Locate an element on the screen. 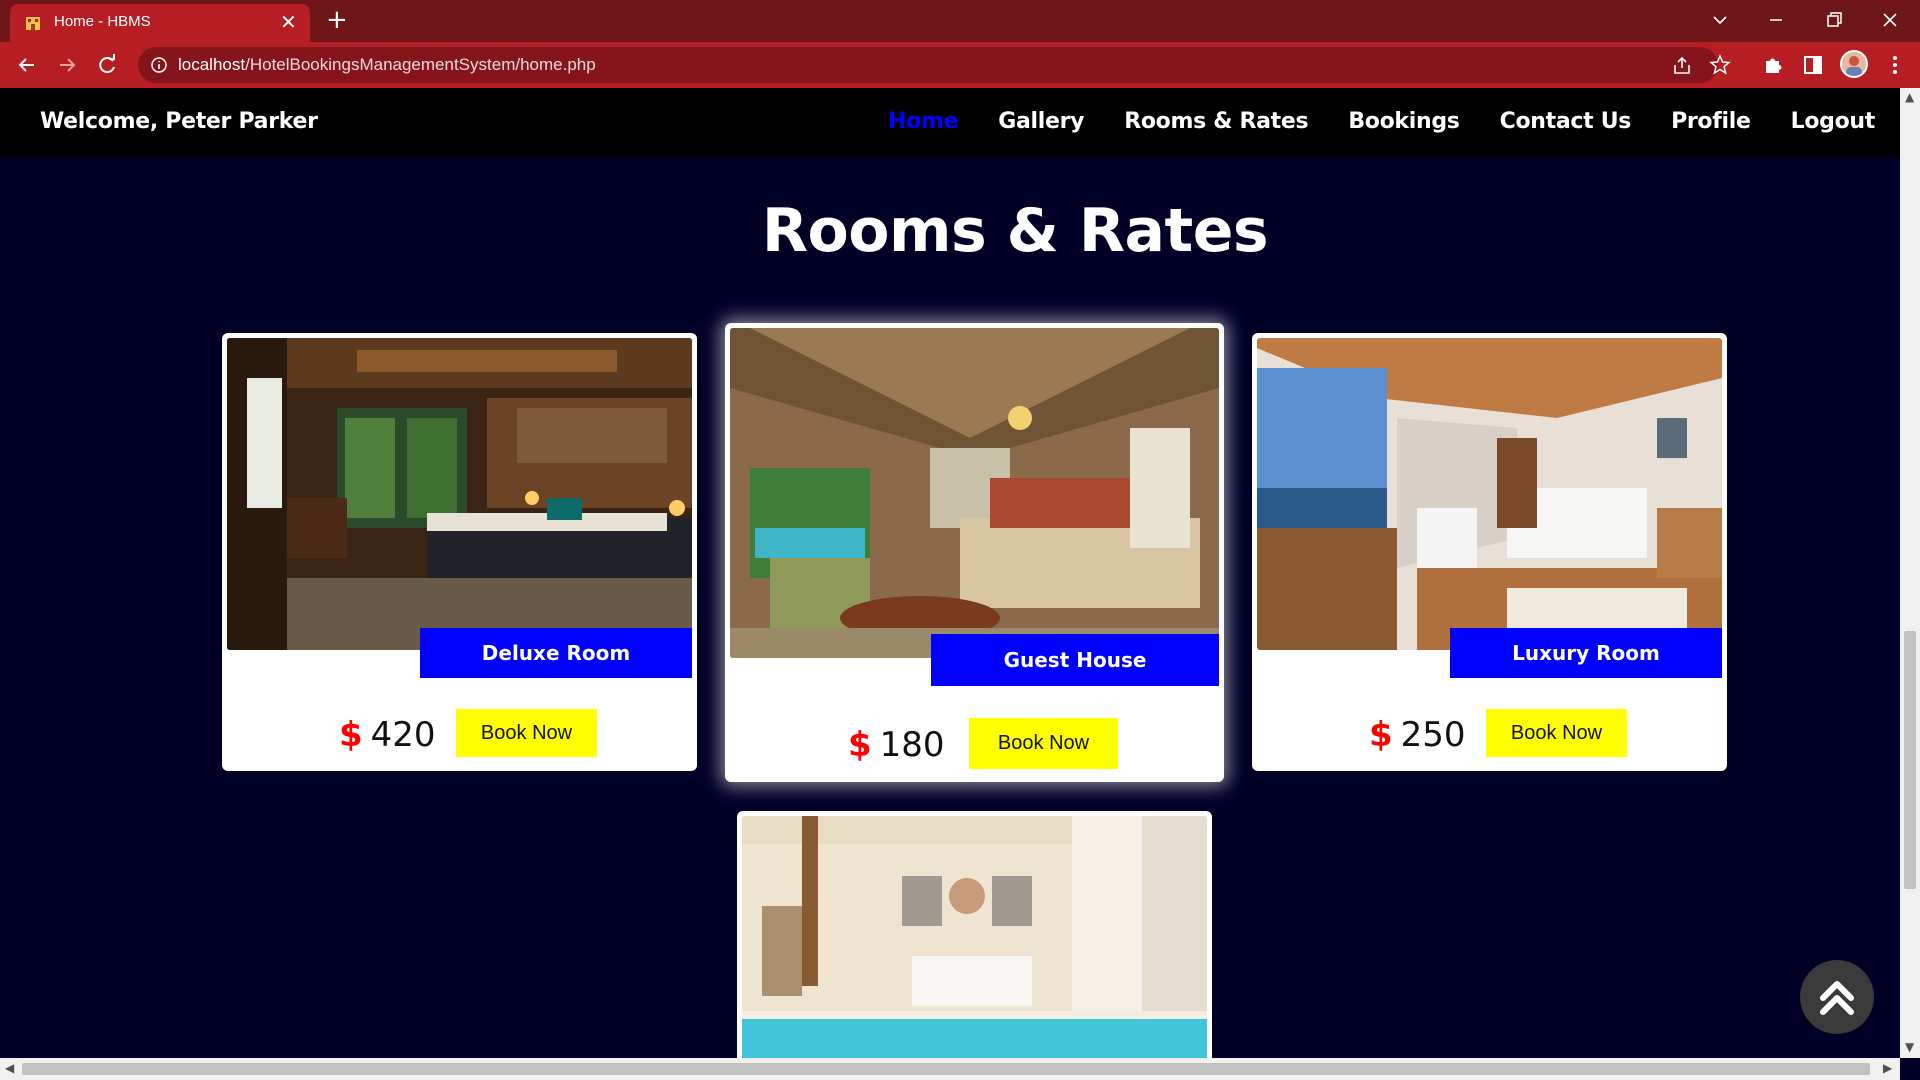 Image resolution: width=1920 pixels, height=1080 pixels. room-card-guest-house: Guest House $180 Book Now is located at coordinates (974, 552).